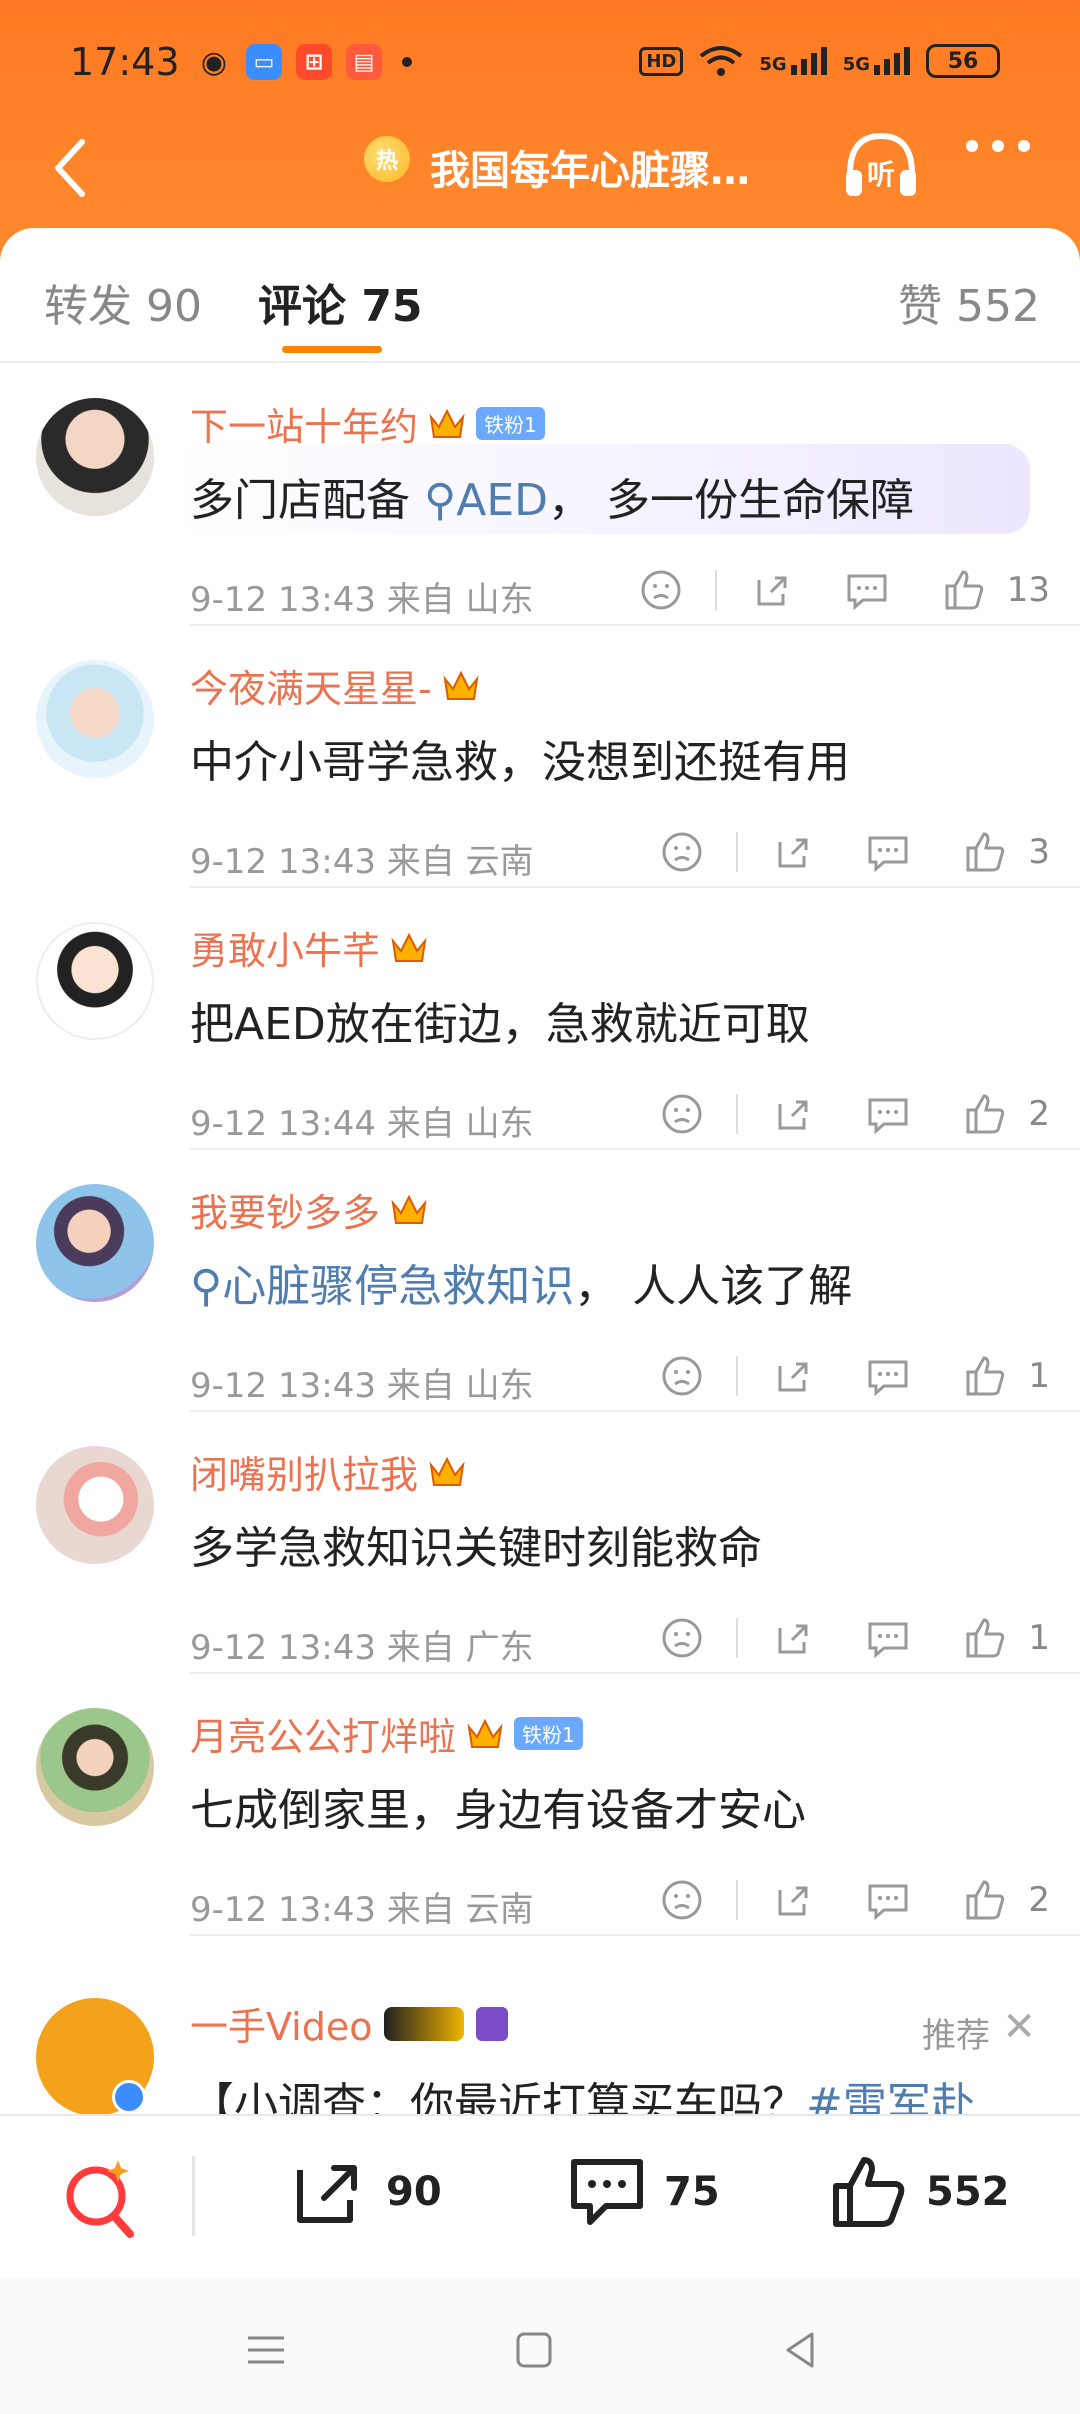 This screenshot has width=1080, height=2414. I want to click on repost-button: 90, so click(366, 2192).